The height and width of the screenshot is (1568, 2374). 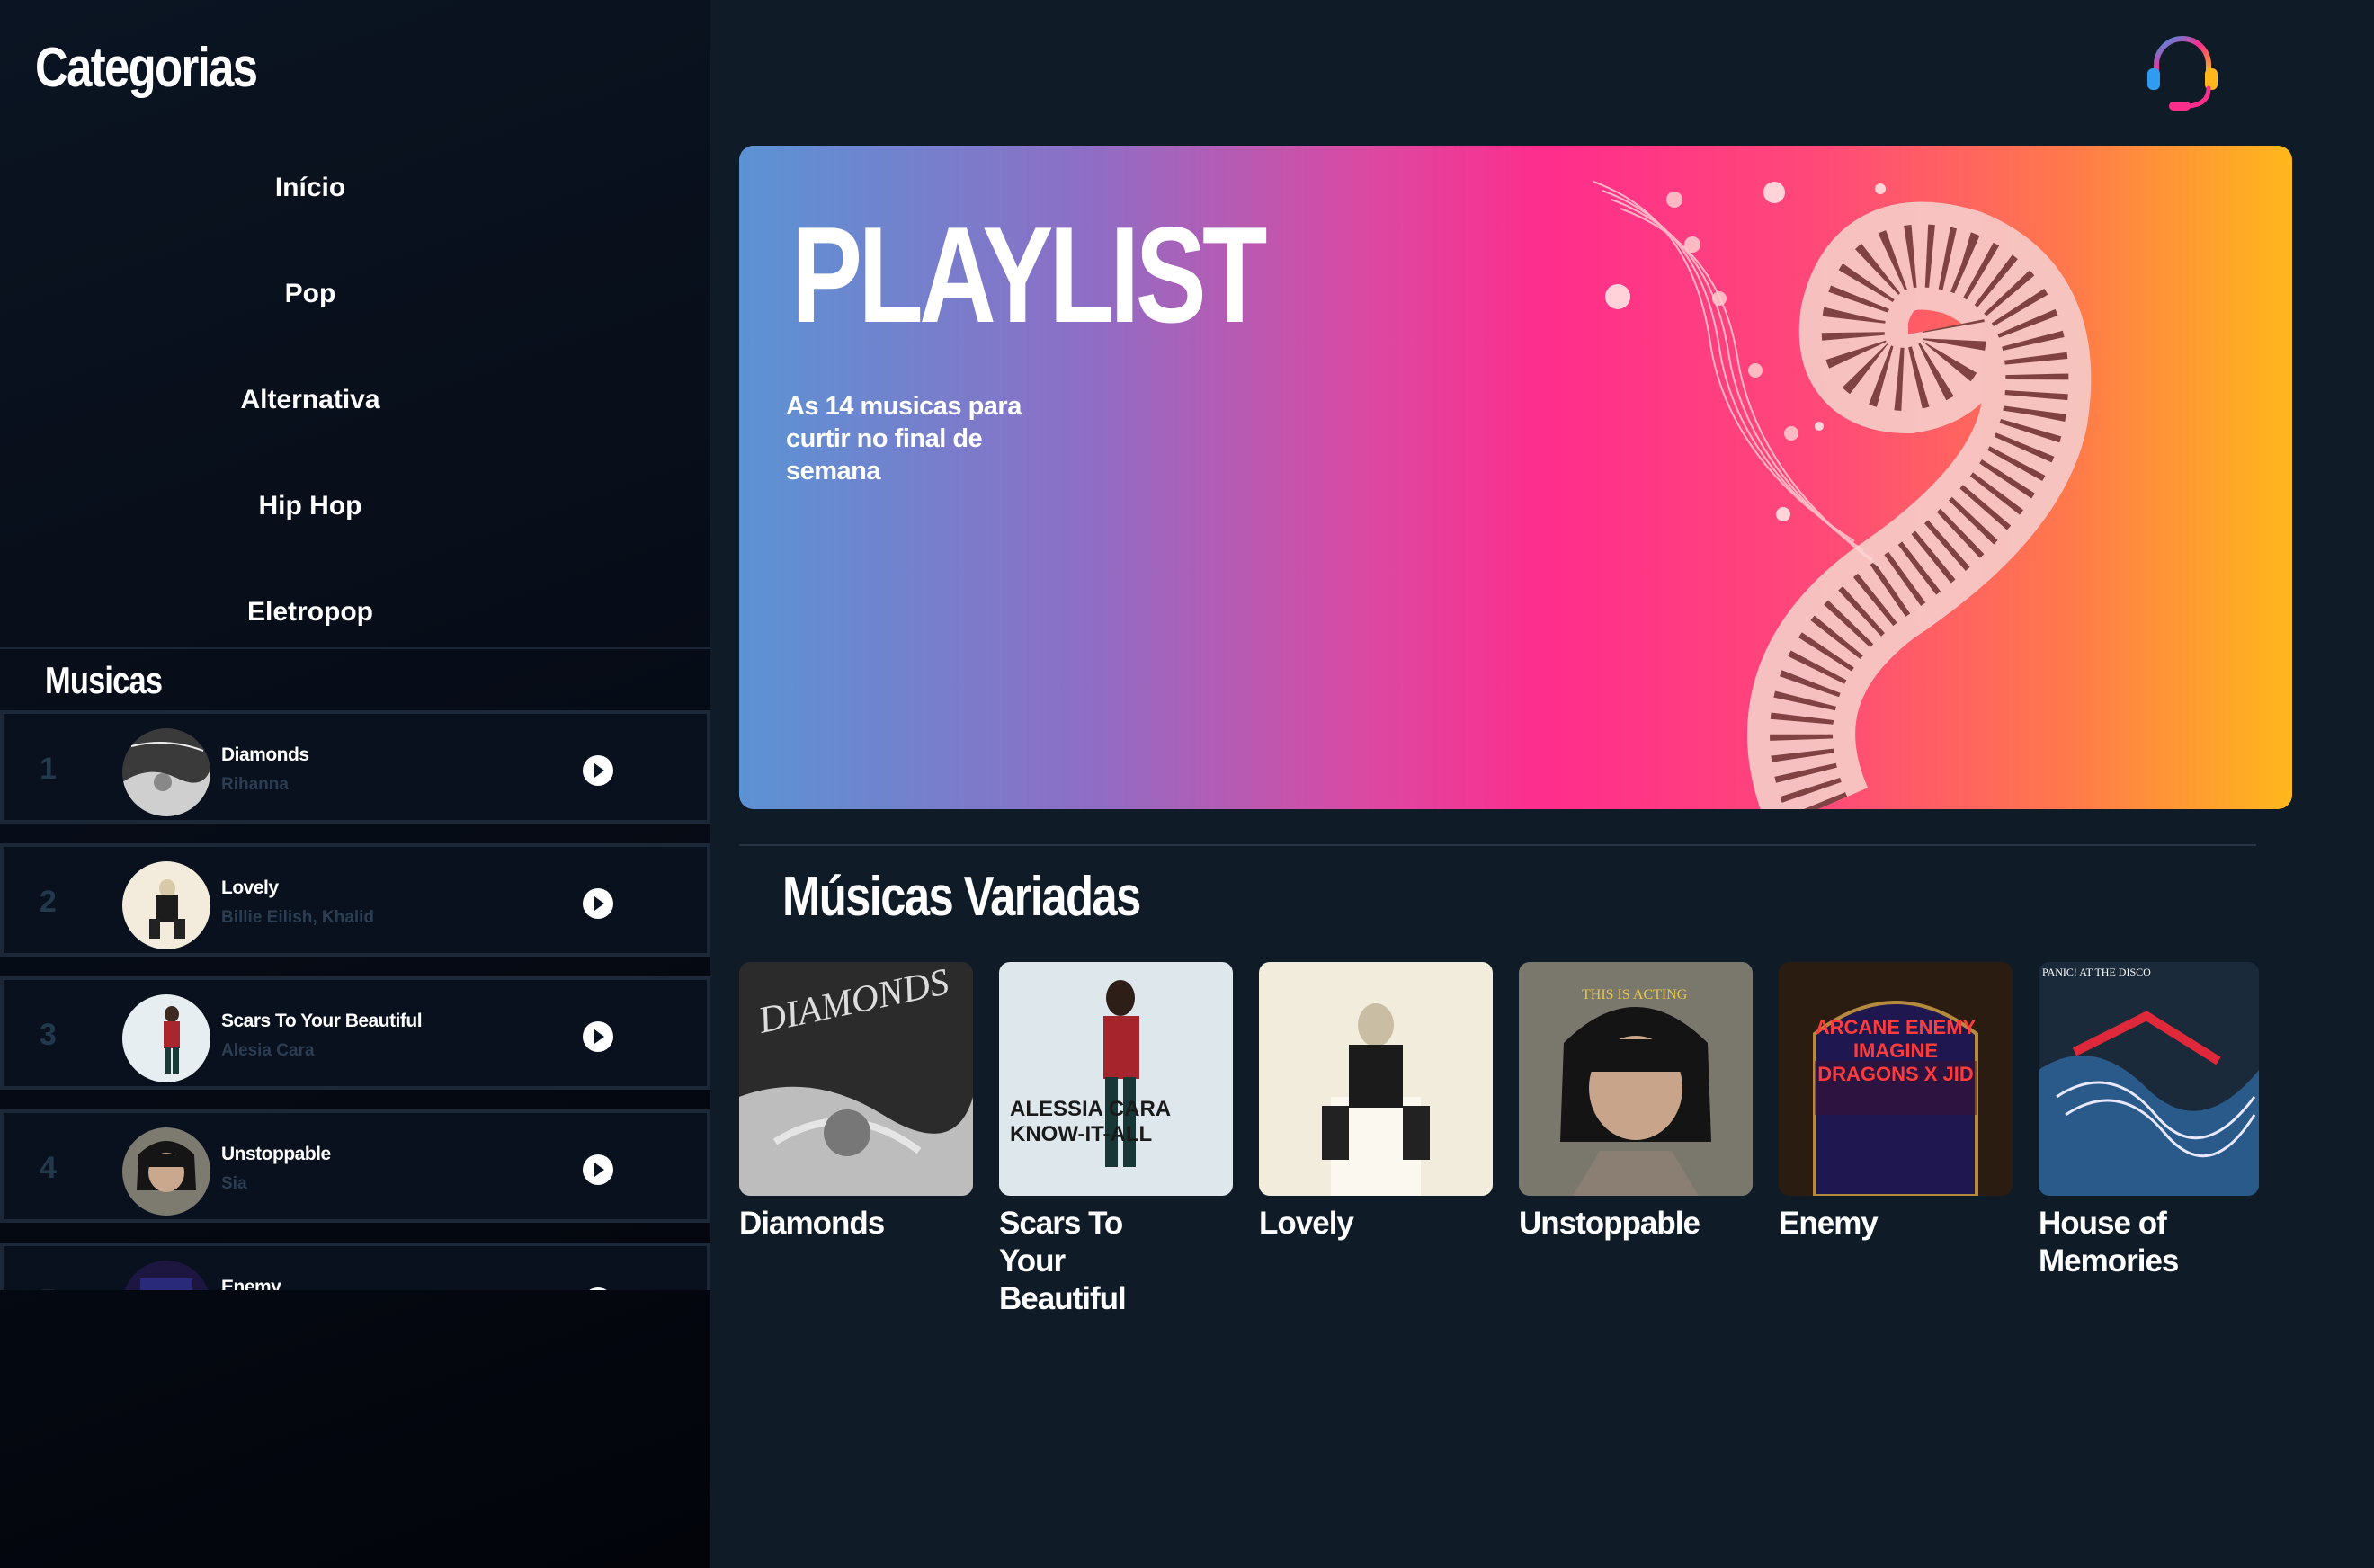 What do you see at coordinates (48, 1168) in the screenshot?
I see `song-number: 4` at bounding box center [48, 1168].